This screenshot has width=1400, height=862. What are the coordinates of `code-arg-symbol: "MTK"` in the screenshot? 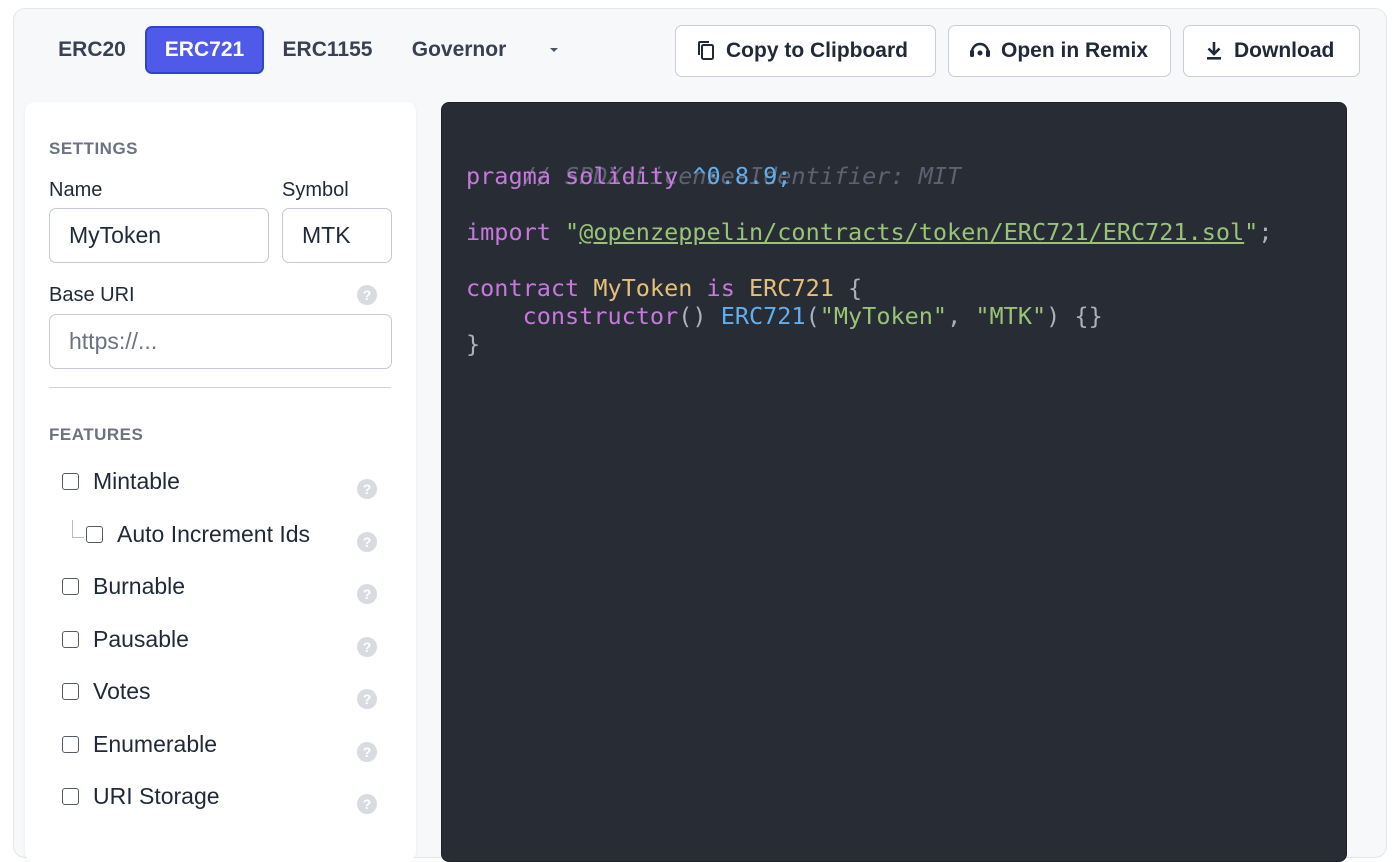 It's located at (1011, 316).